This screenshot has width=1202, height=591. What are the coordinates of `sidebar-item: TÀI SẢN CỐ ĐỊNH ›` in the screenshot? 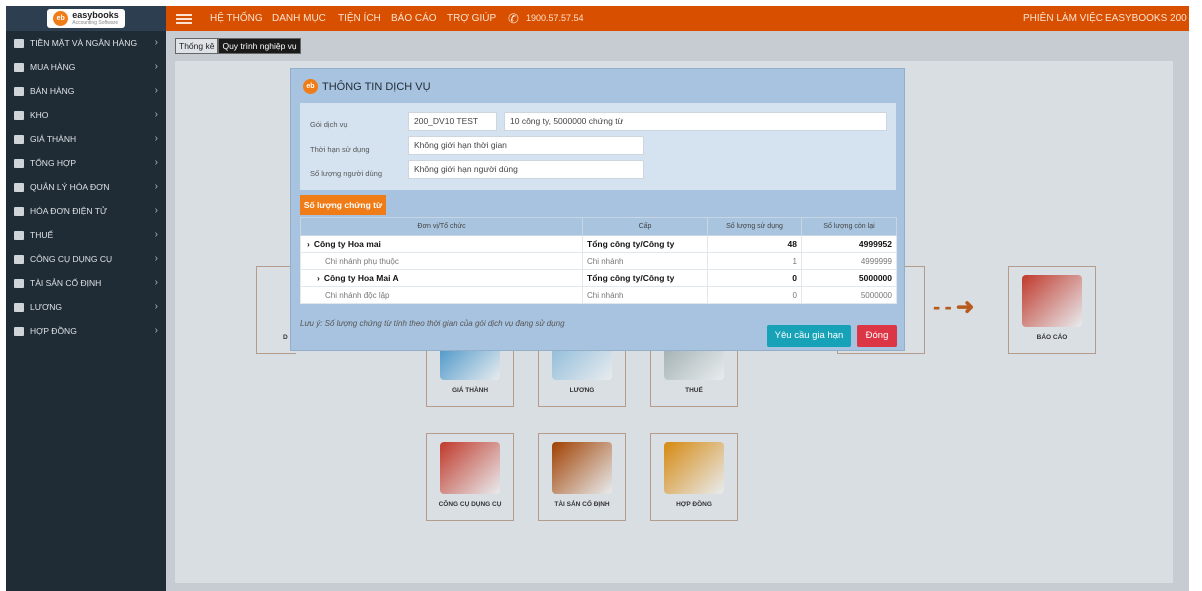 It's located at (86, 283).